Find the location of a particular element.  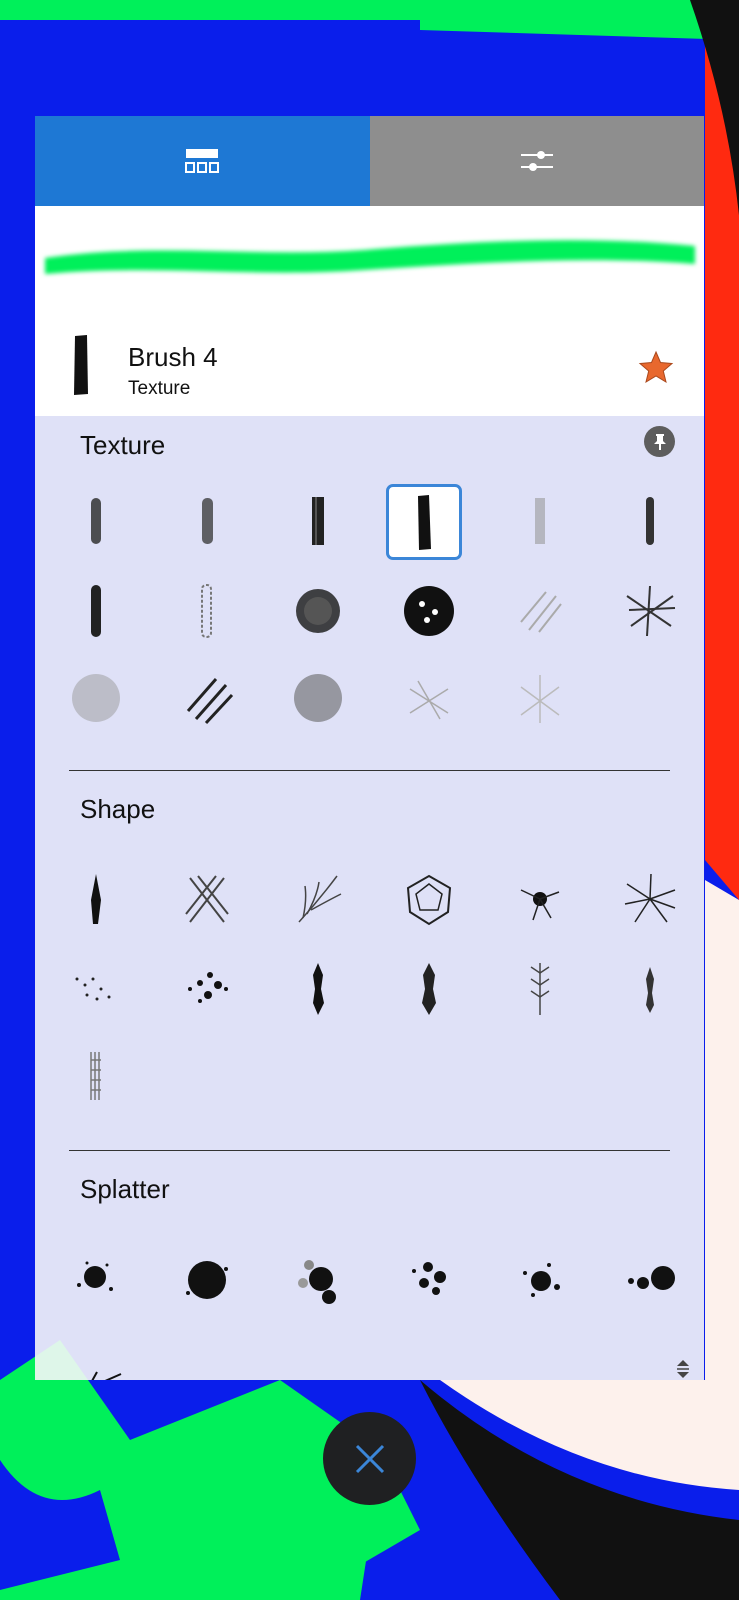

close-icon is located at coordinates (369, 1458).